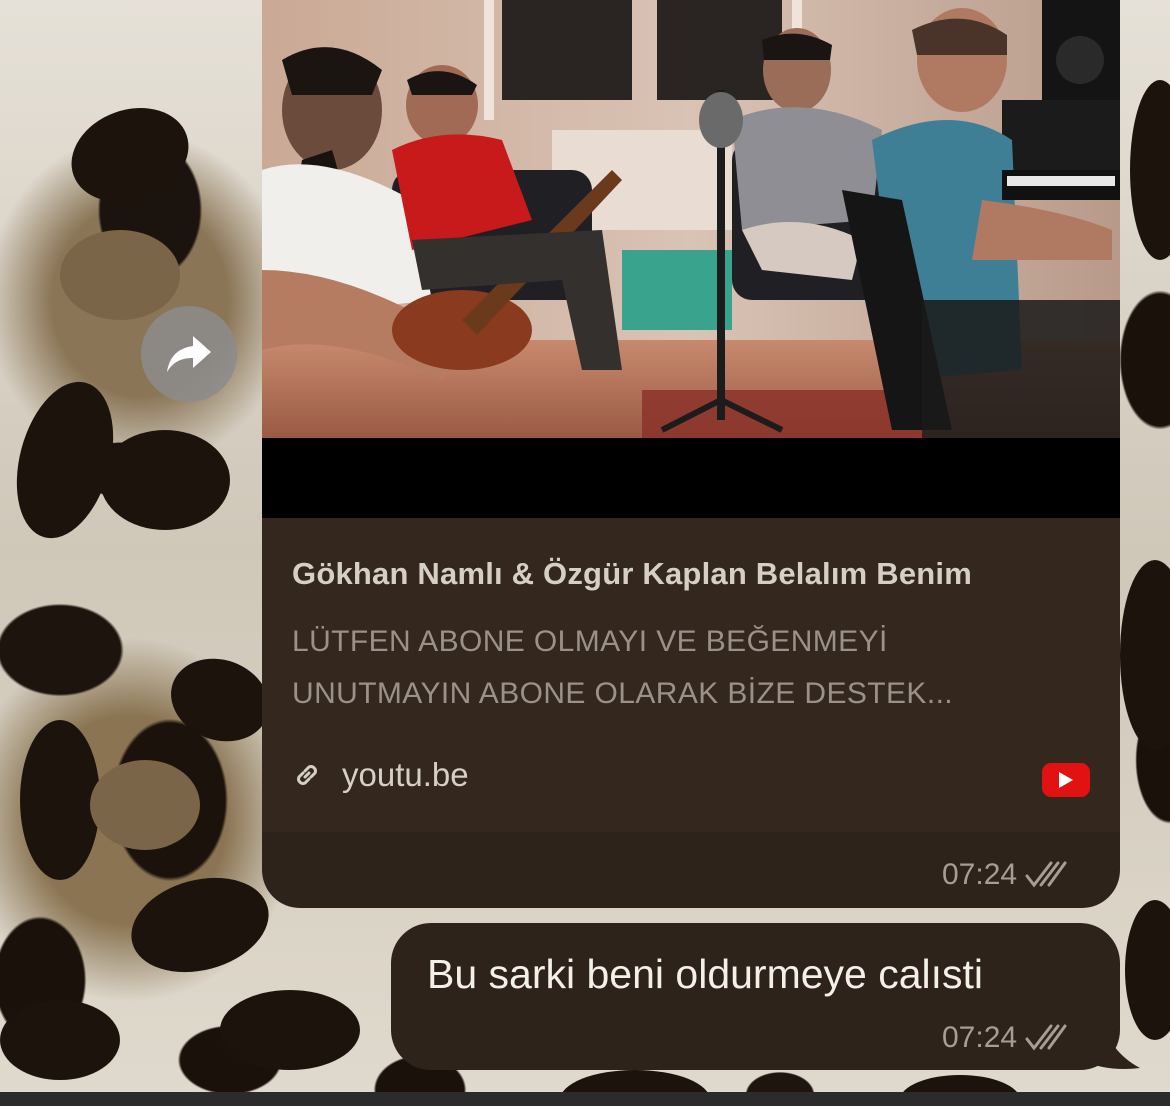  What do you see at coordinates (691, 478) in the screenshot?
I see `thumbnail-letterbox` at bounding box center [691, 478].